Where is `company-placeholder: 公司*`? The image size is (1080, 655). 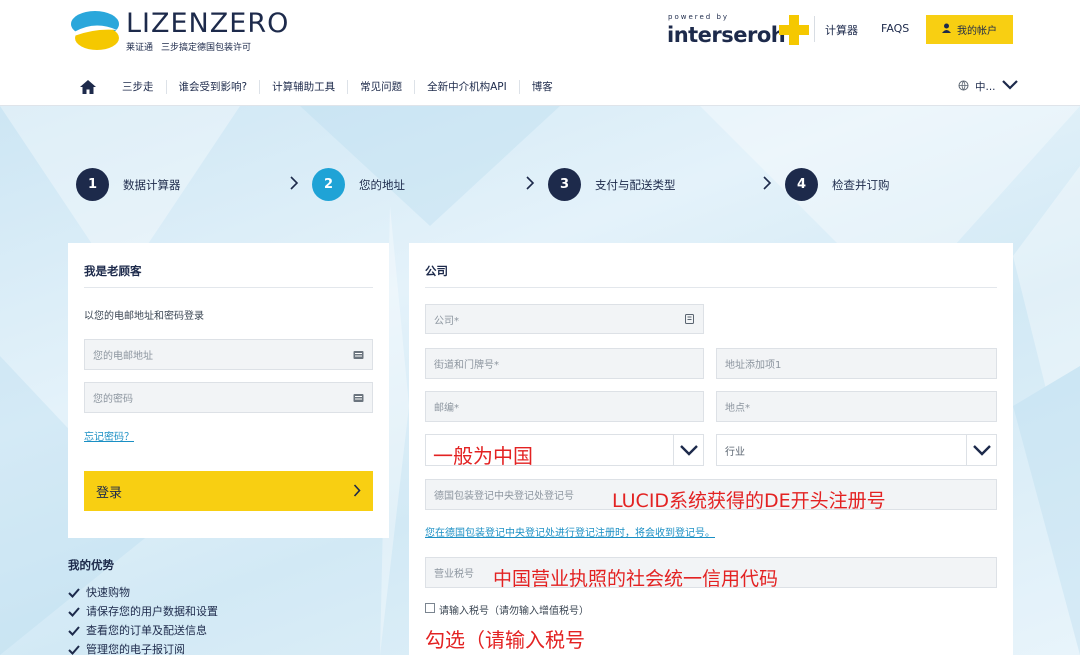
company-placeholder: 公司* is located at coordinates (446, 321).